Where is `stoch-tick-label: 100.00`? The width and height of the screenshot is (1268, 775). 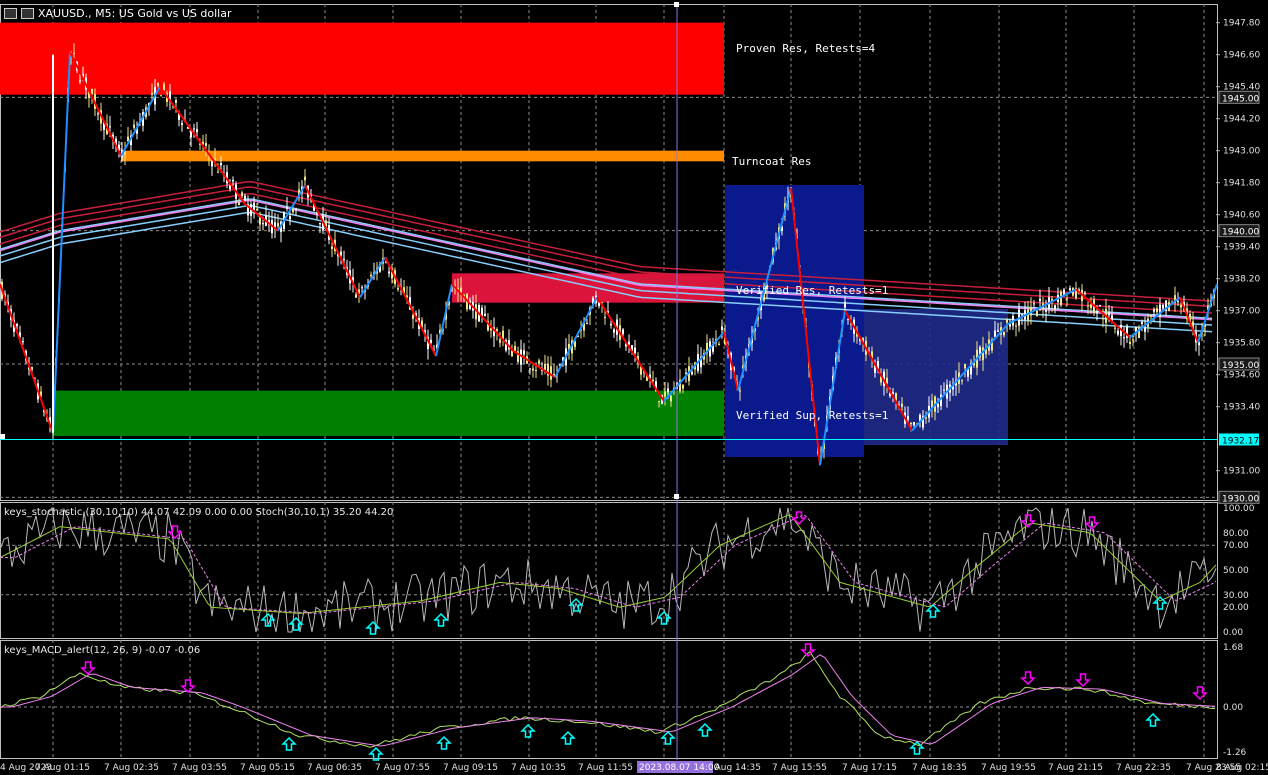 stoch-tick-label: 100.00 is located at coordinates (1239, 509).